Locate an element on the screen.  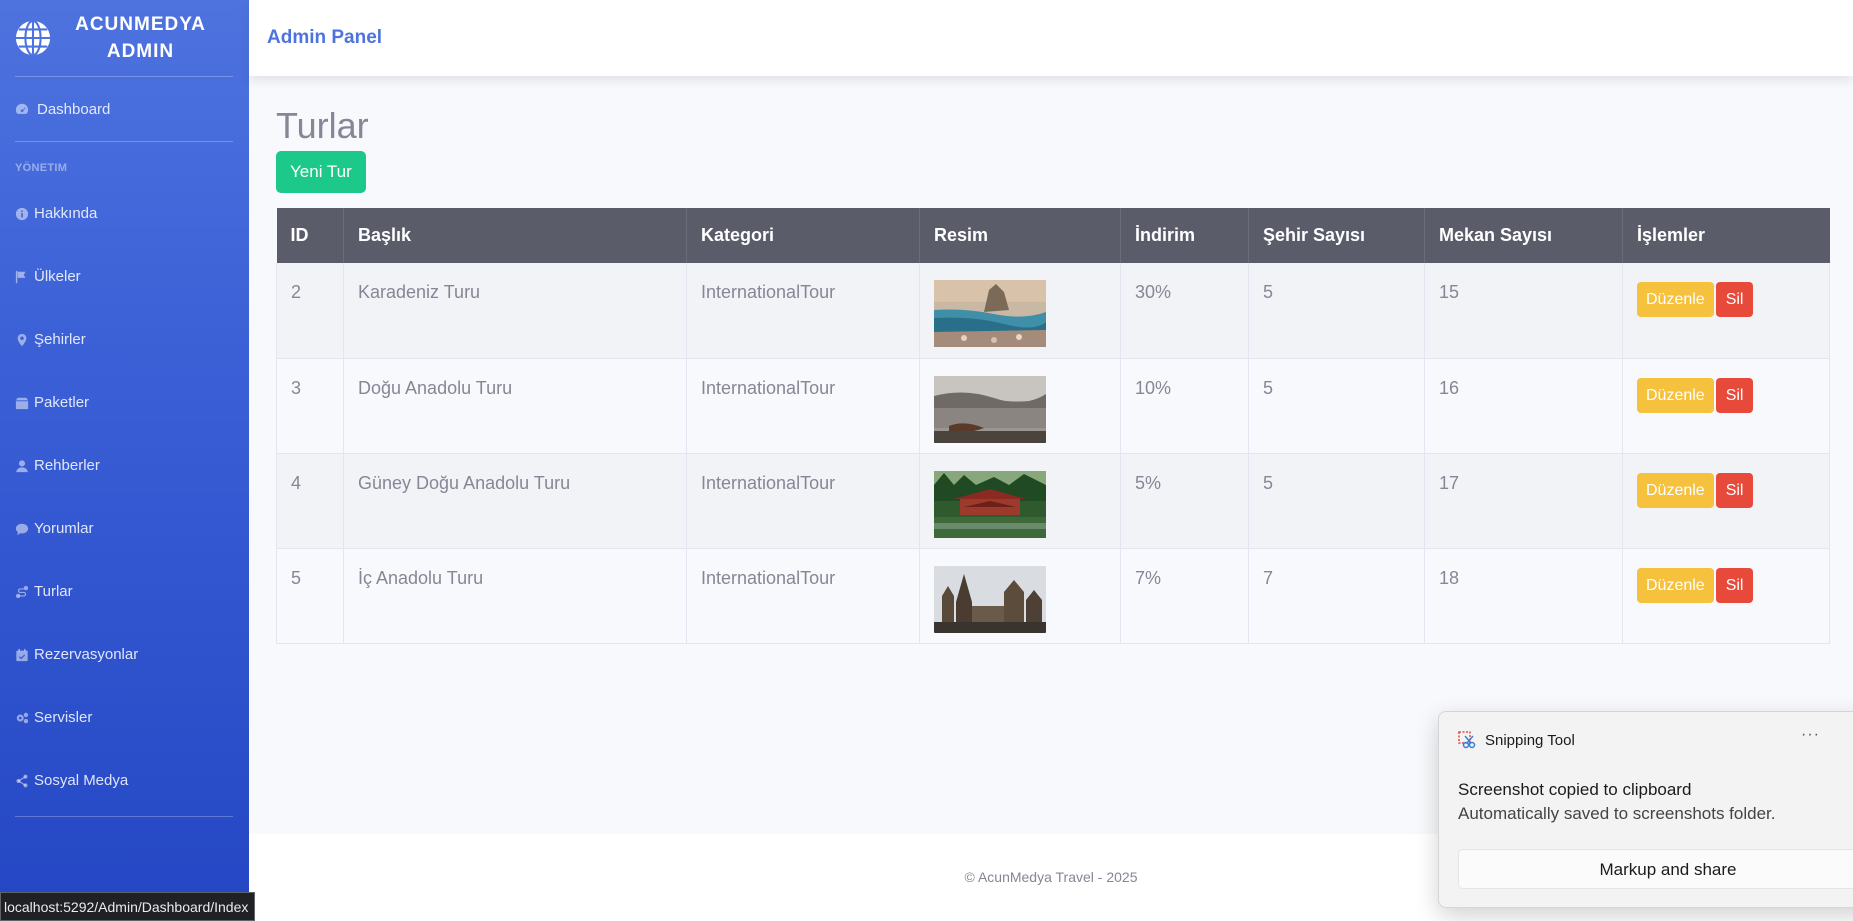
topbar: Admin Panel is located at coordinates (1051, 38).